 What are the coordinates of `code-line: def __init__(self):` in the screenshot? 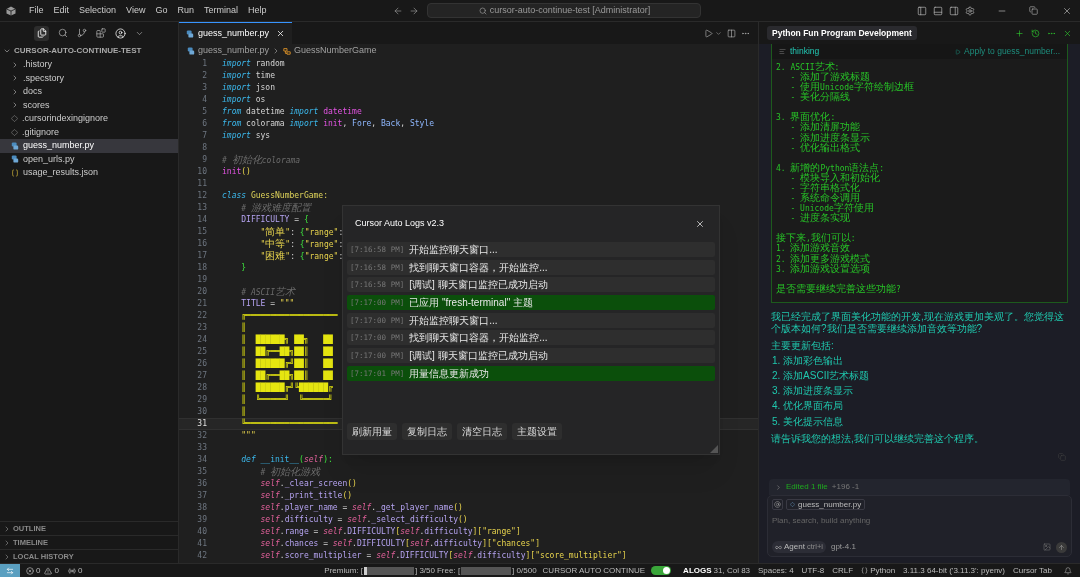 It's located at (287, 460).